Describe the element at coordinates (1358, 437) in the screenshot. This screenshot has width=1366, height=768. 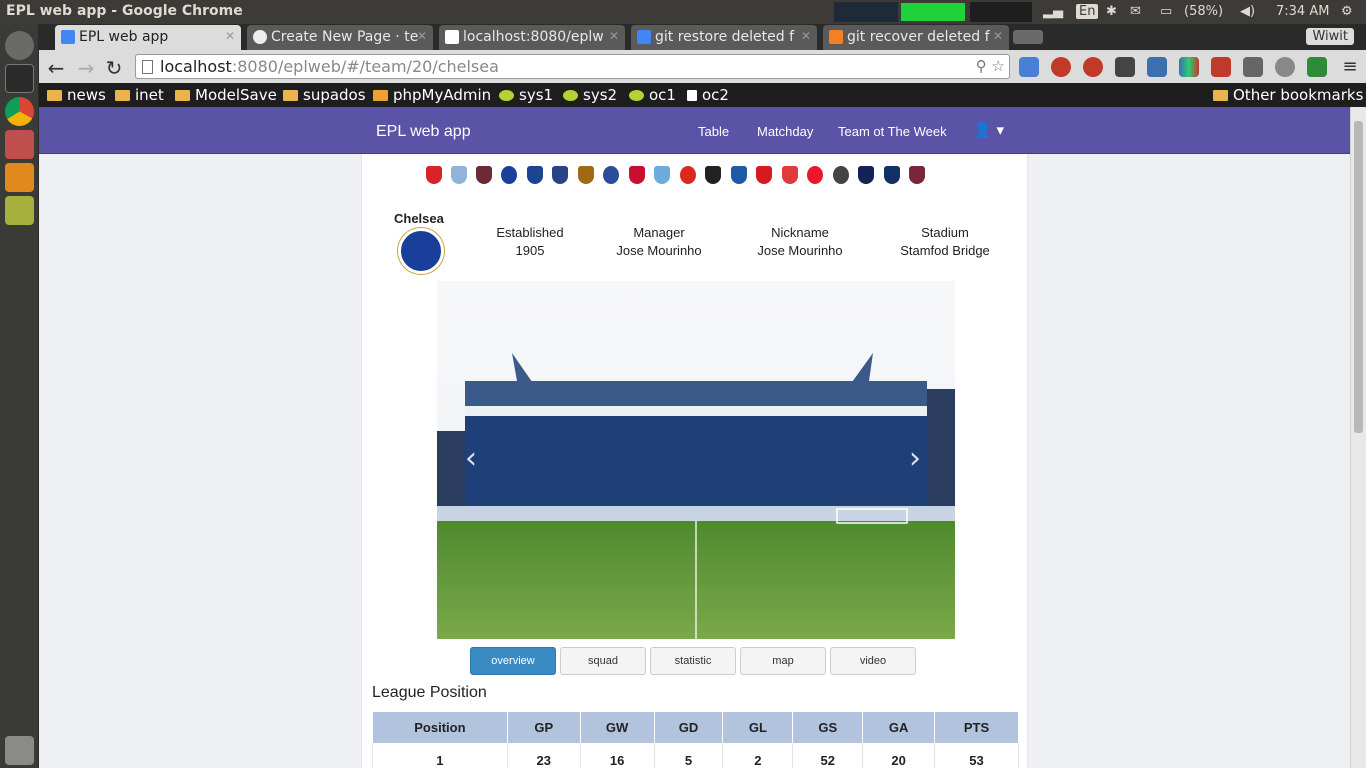
I see `page-scrollbar` at that location.